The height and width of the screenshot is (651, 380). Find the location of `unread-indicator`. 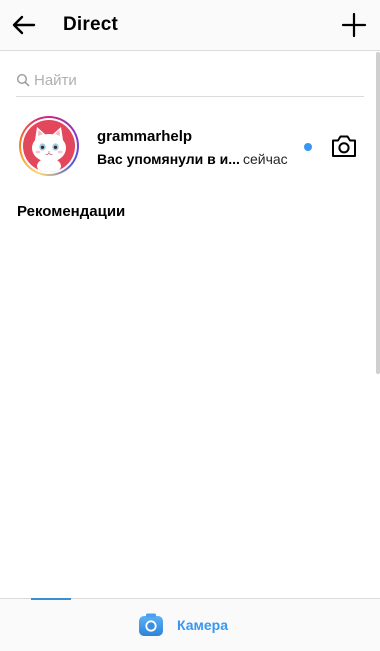

unread-indicator is located at coordinates (308, 147).